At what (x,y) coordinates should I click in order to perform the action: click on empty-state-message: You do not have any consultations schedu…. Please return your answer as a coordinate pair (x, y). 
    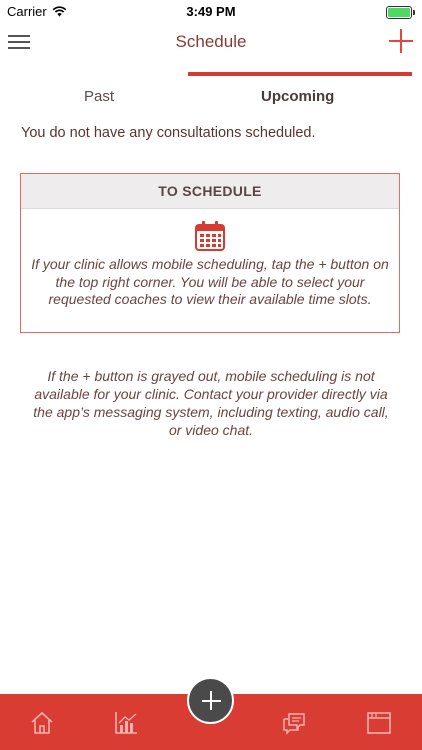
    Looking at the image, I should click on (168, 133).